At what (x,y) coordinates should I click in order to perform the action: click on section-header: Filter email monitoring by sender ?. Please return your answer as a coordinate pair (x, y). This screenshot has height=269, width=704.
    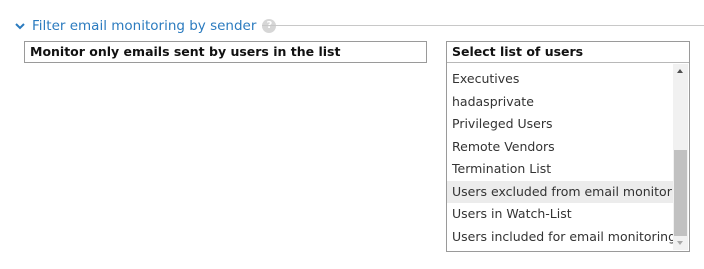
    Looking at the image, I should click on (145, 26).